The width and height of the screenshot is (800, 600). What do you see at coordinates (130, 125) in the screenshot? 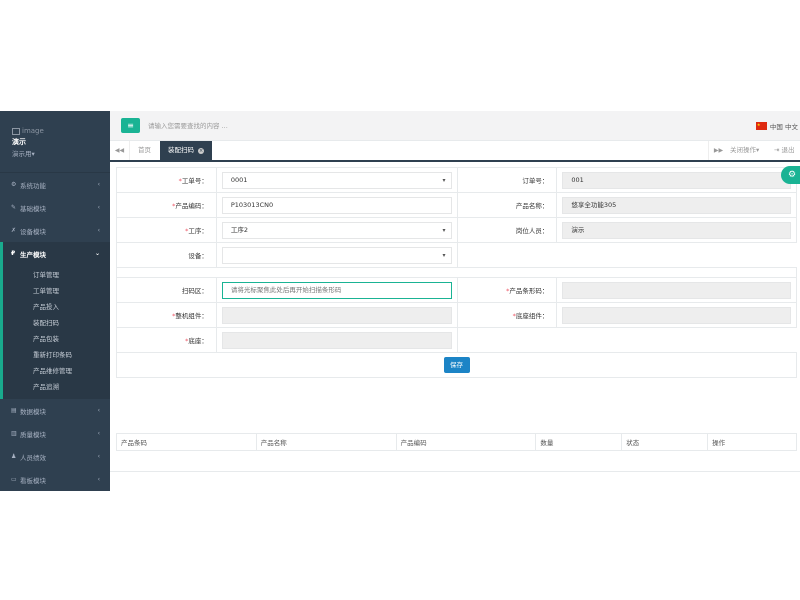
I see `menu-toggle-button: ≡` at bounding box center [130, 125].